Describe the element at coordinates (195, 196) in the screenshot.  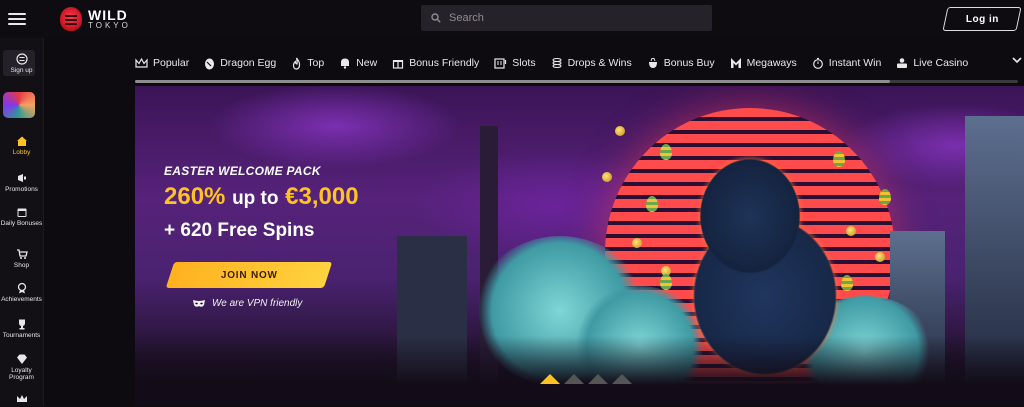
I see `banner-percent: 260%` at that location.